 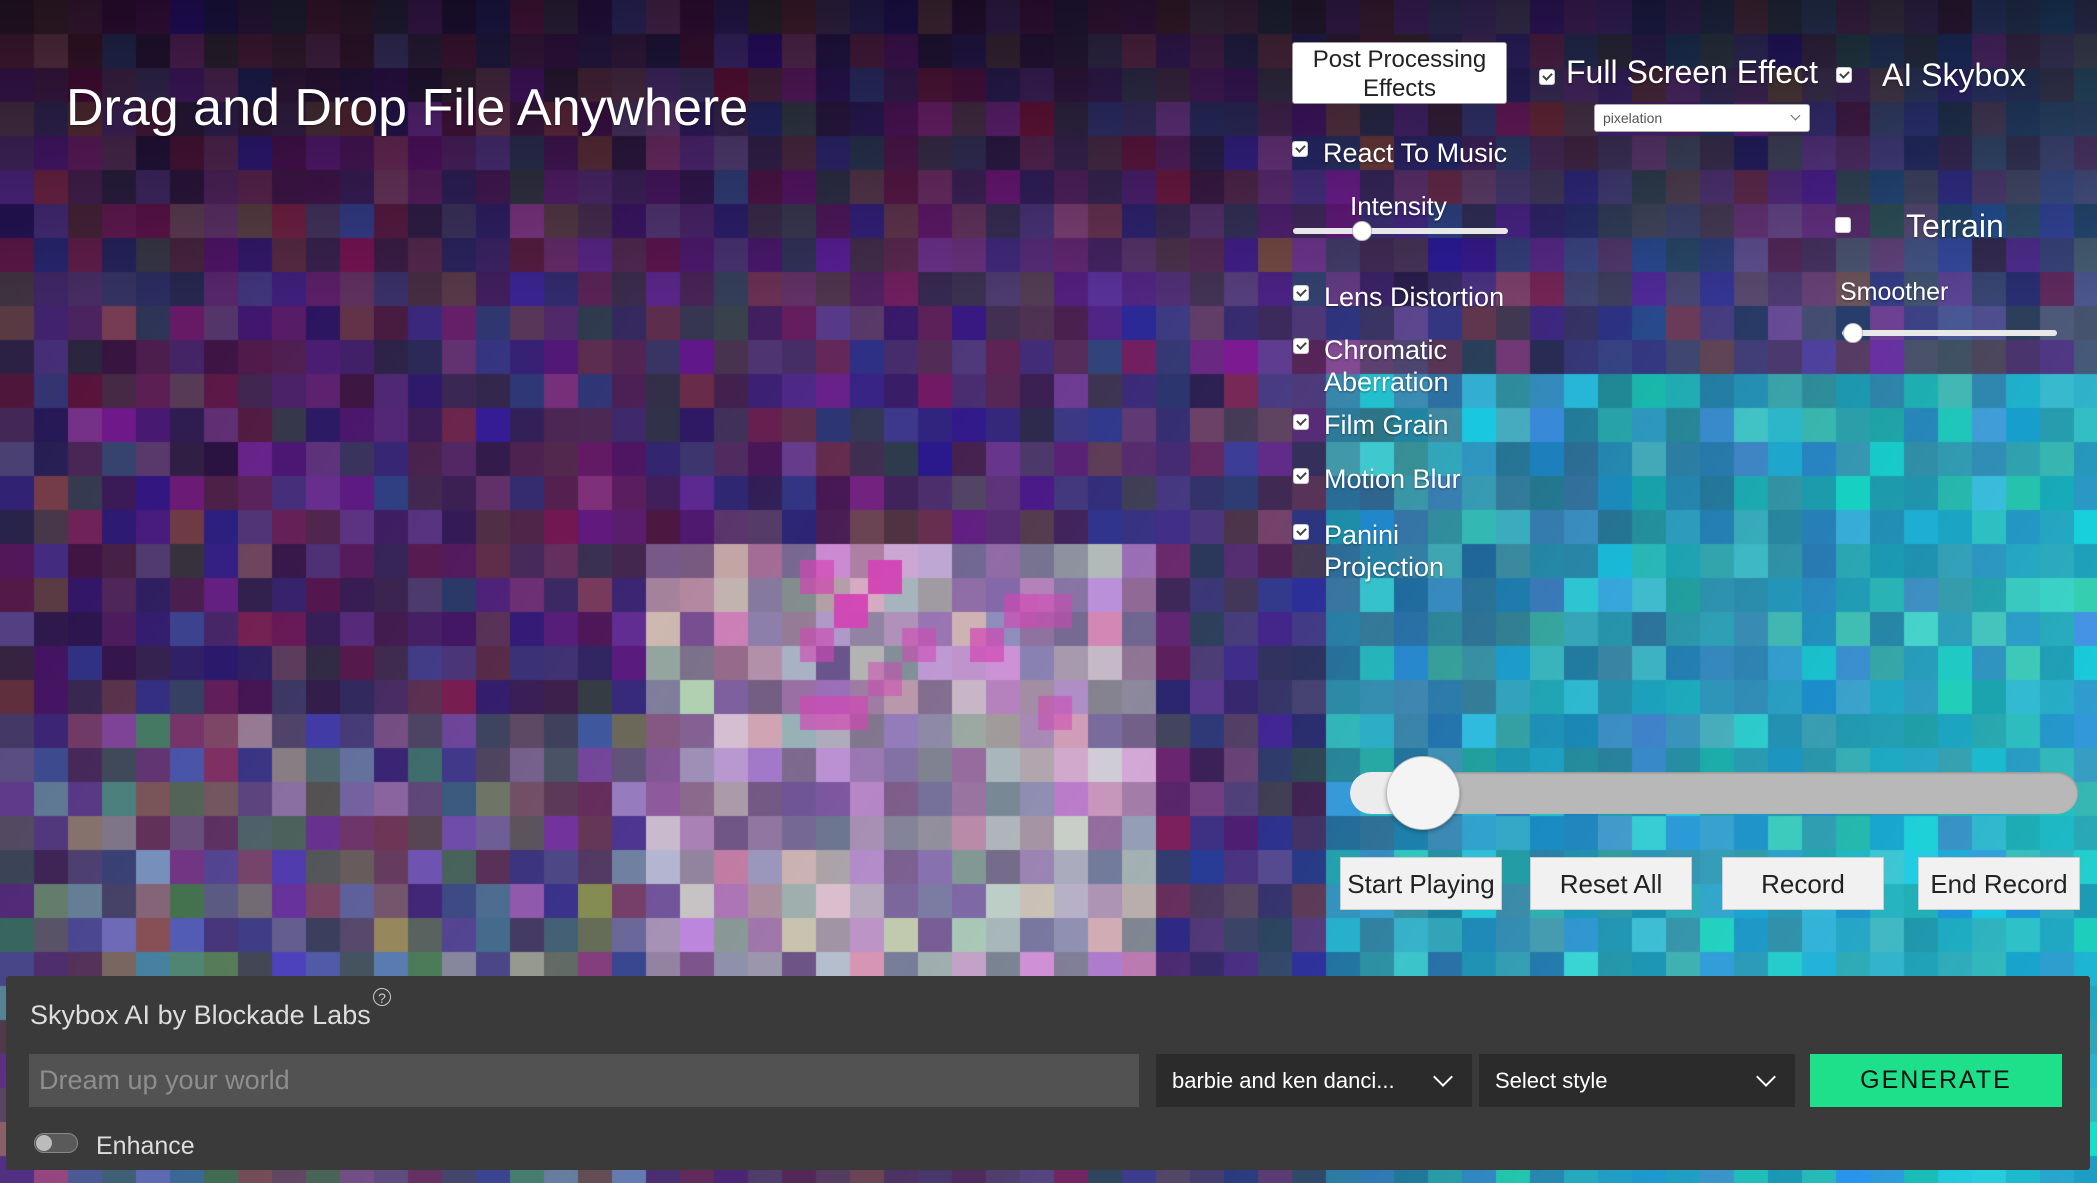 What do you see at coordinates (56, 1143) in the screenshot?
I see `enhance-toggle` at bounding box center [56, 1143].